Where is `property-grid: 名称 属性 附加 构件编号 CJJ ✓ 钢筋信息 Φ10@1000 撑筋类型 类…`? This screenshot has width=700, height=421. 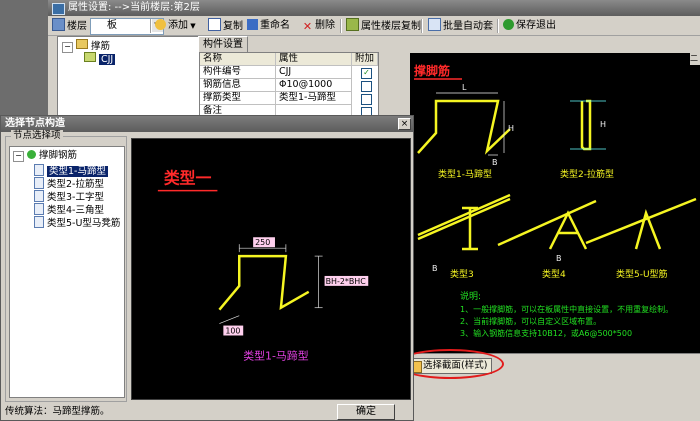 property-grid: 名称 属性 附加 构件编号 CJJ ✓ 钢筋信息 Φ10@1000 撑筋类型 类… is located at coordinates (289, 87).